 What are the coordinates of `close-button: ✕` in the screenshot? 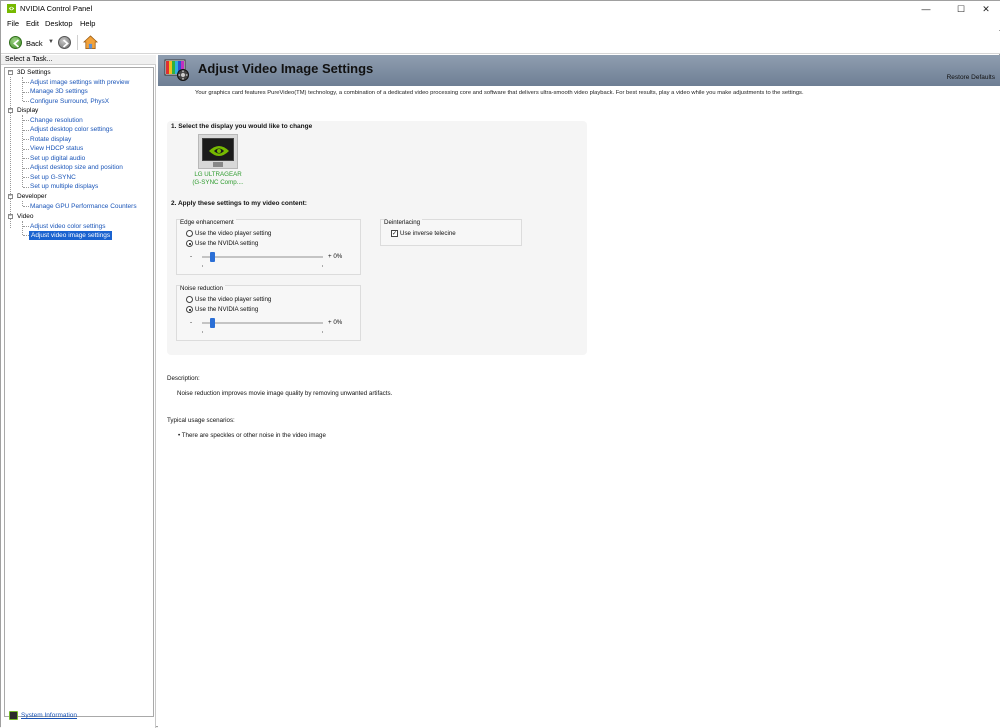 It's located at (985, 9).